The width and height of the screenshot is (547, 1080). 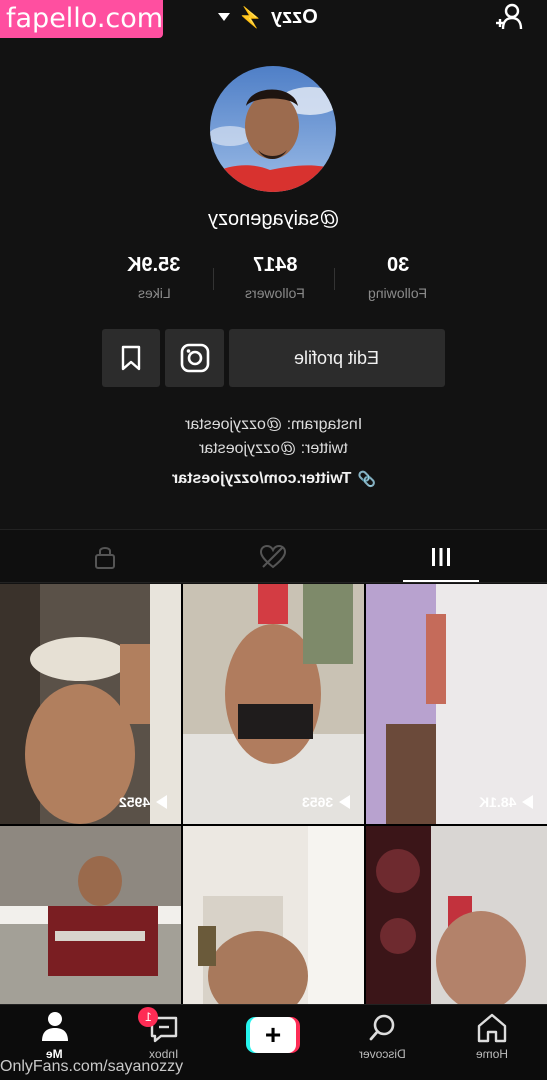 I want to click on view-count: 48.1K, so click(x=506, y=802).